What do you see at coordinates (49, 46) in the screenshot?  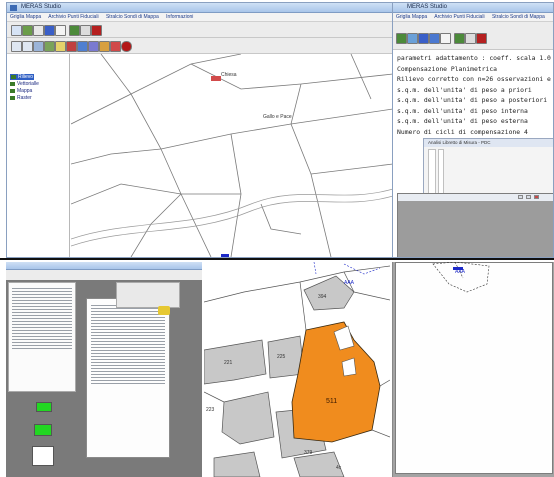 I see `select-icon` at bounding box center [49, 46].